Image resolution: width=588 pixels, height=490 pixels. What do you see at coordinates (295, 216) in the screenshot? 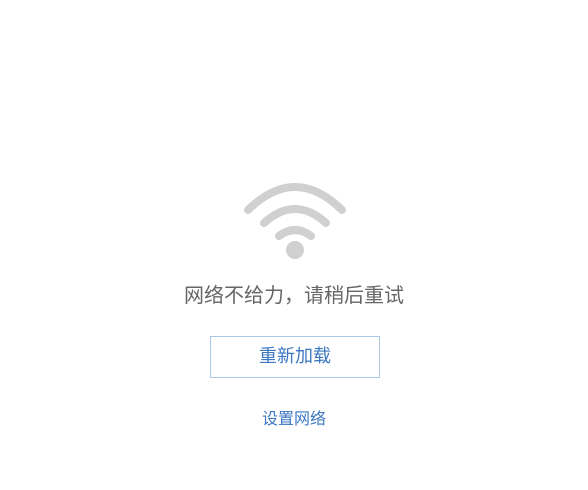
I see `wifi-middle-arc` at bounding box center [295, 216].